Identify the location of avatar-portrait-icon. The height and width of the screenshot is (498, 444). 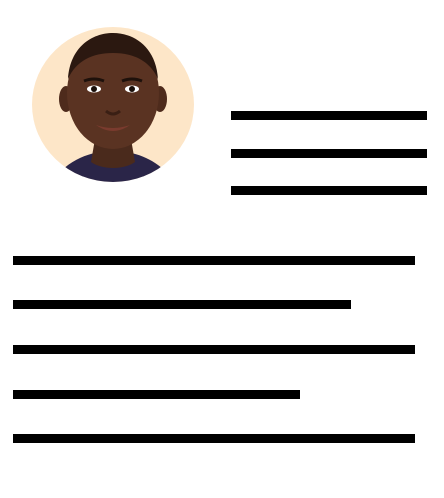
(113, 104).